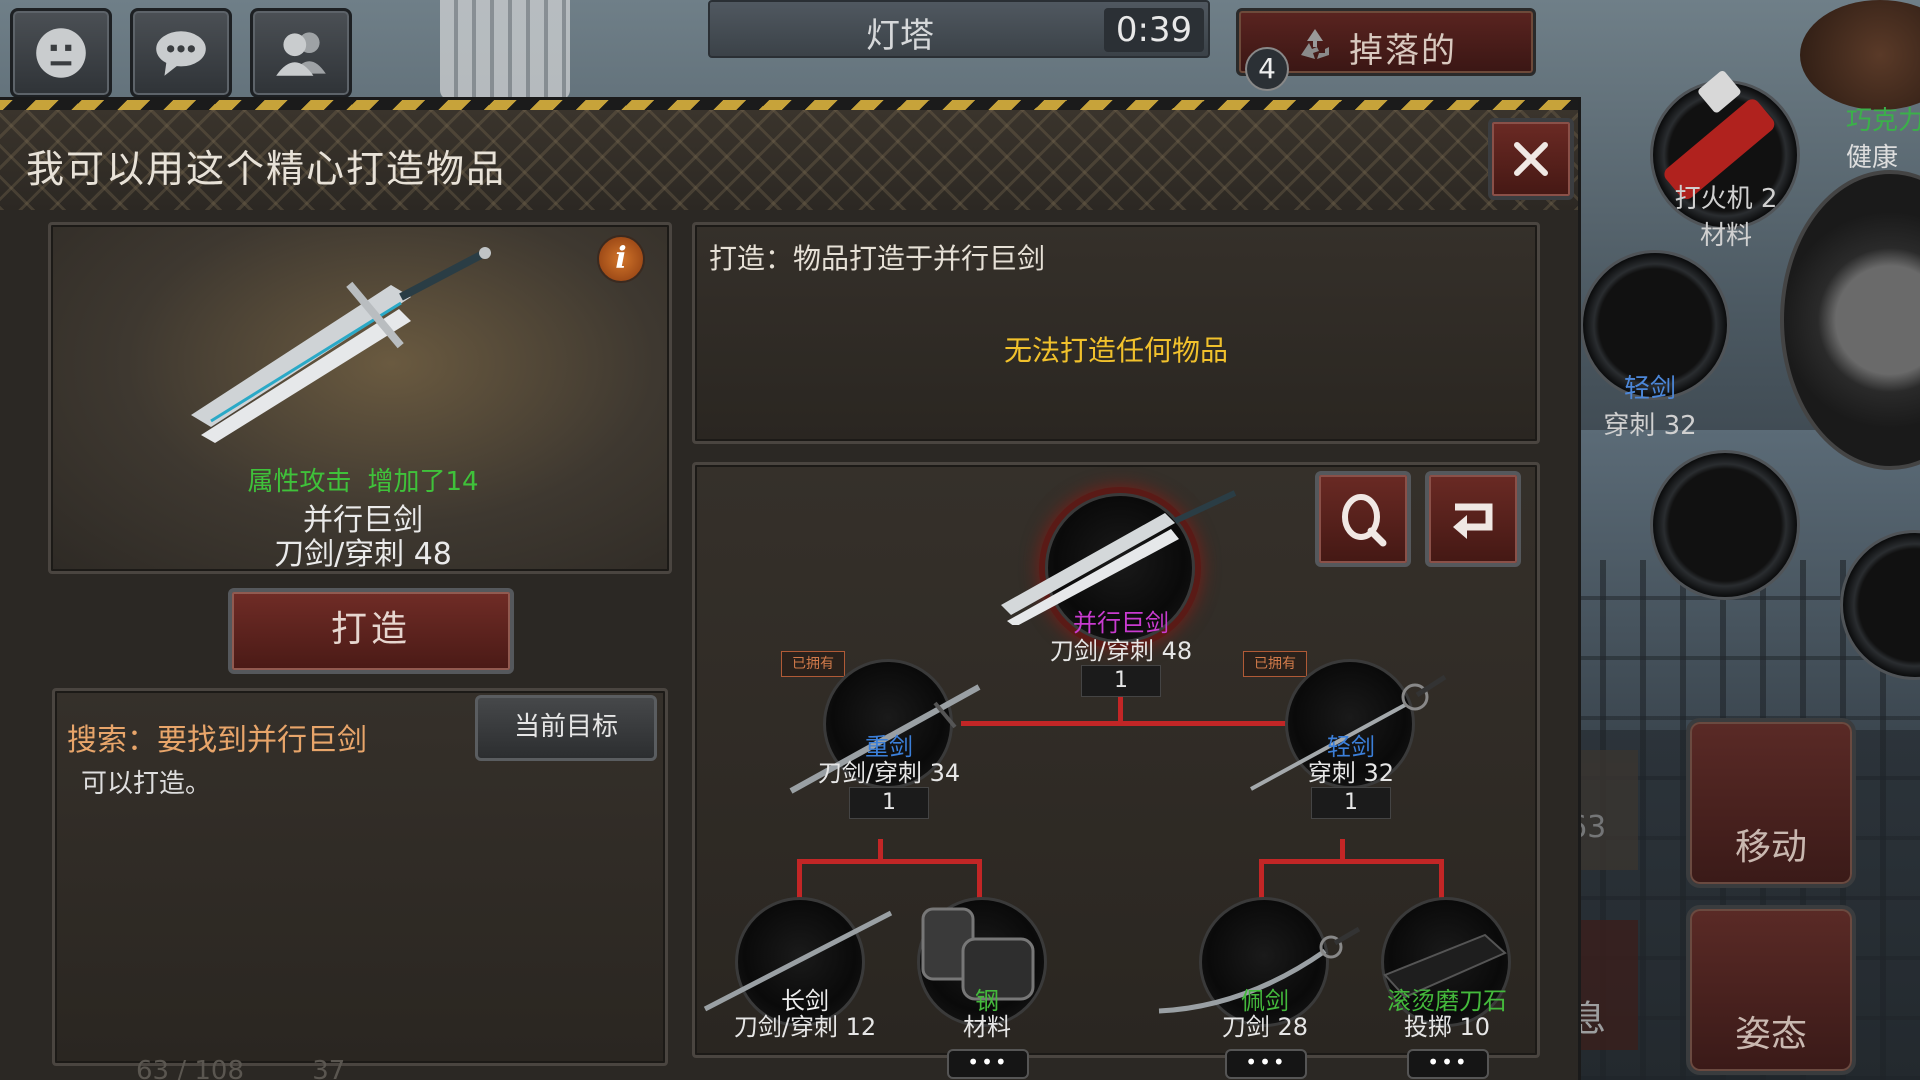 Image resolution: width=1920 pixels, height=1080 pixels. Describe the element at coordinates (1770, 847) in the screenshot. I see `move-label: 移动` at that location.